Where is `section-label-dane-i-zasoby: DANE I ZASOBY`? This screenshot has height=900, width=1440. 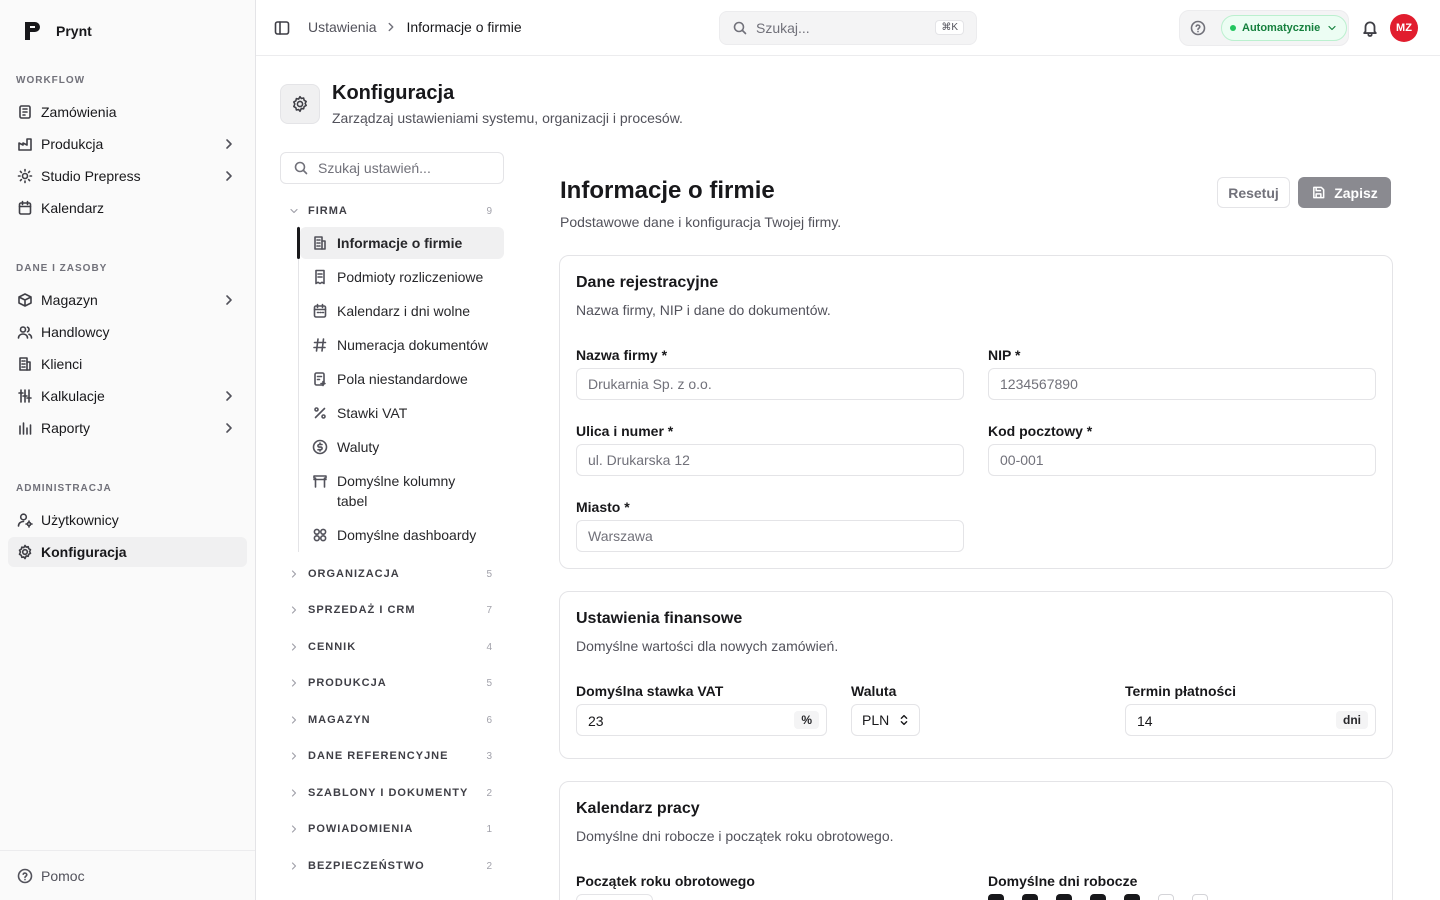
section-label-dane-i-zasoby: DANE I ZASOBY is located at coordinates (62, 268).